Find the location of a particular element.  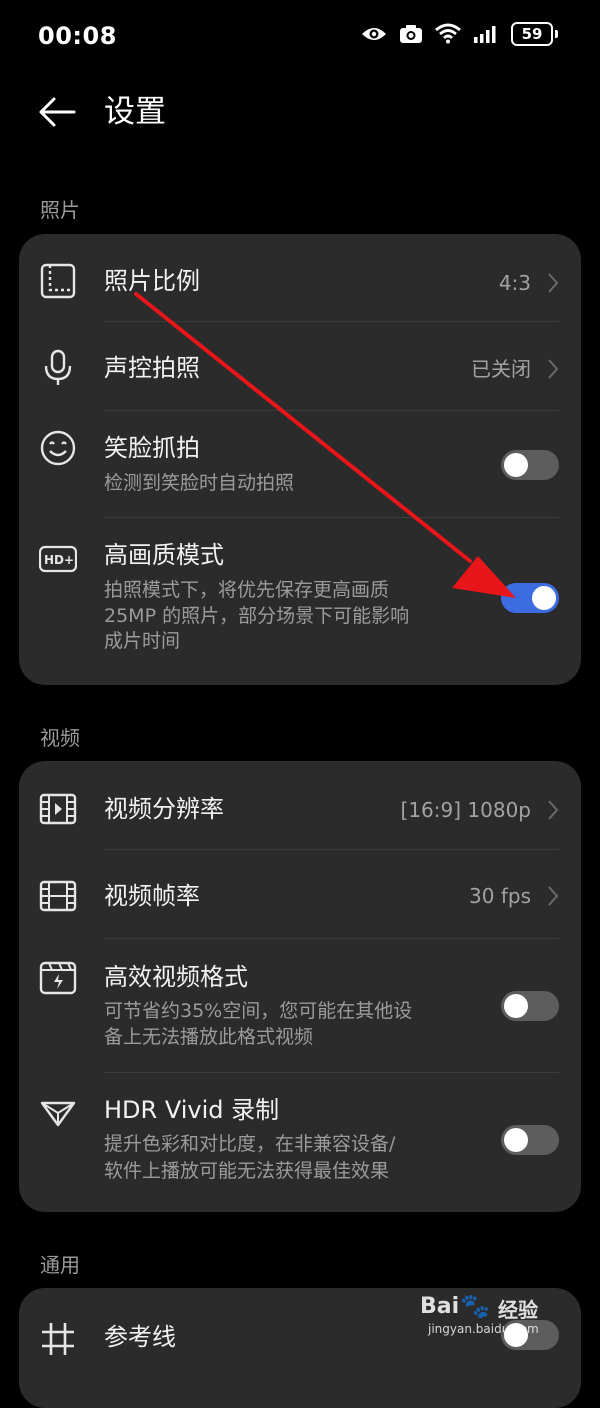

aspect-ratio-icon is located at coordinates (58, 281).